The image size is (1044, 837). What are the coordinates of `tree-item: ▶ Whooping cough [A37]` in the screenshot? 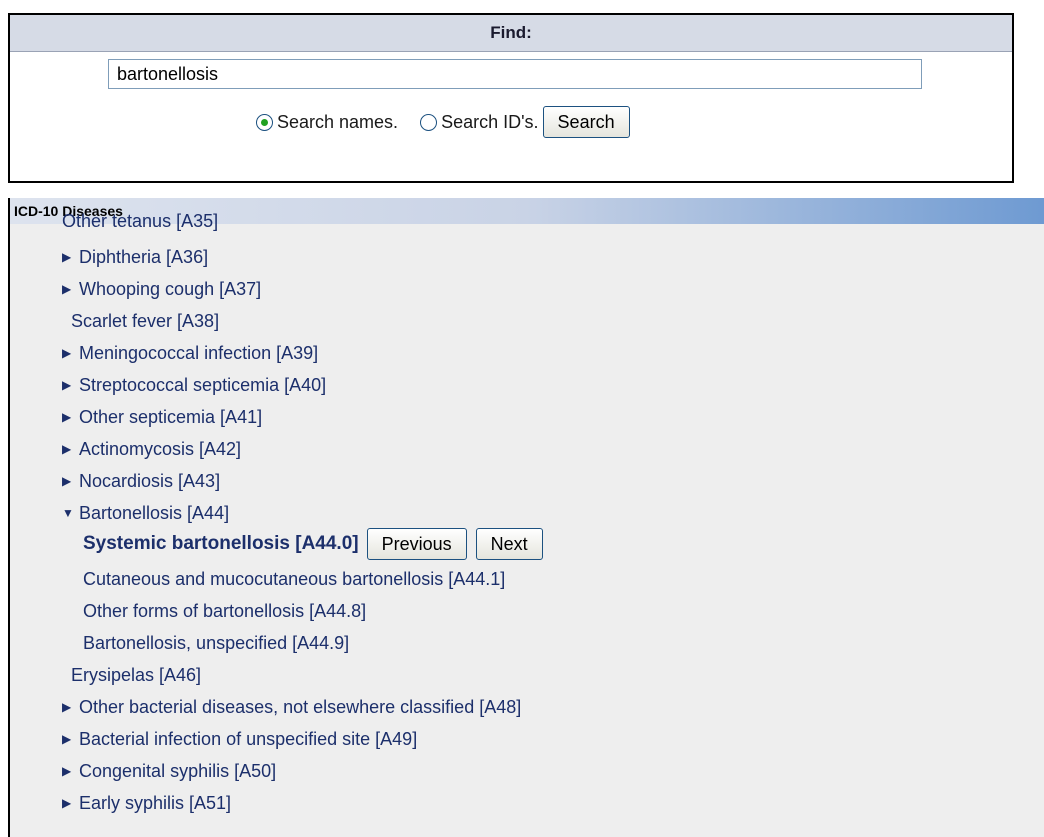 It's located at (161, 289).